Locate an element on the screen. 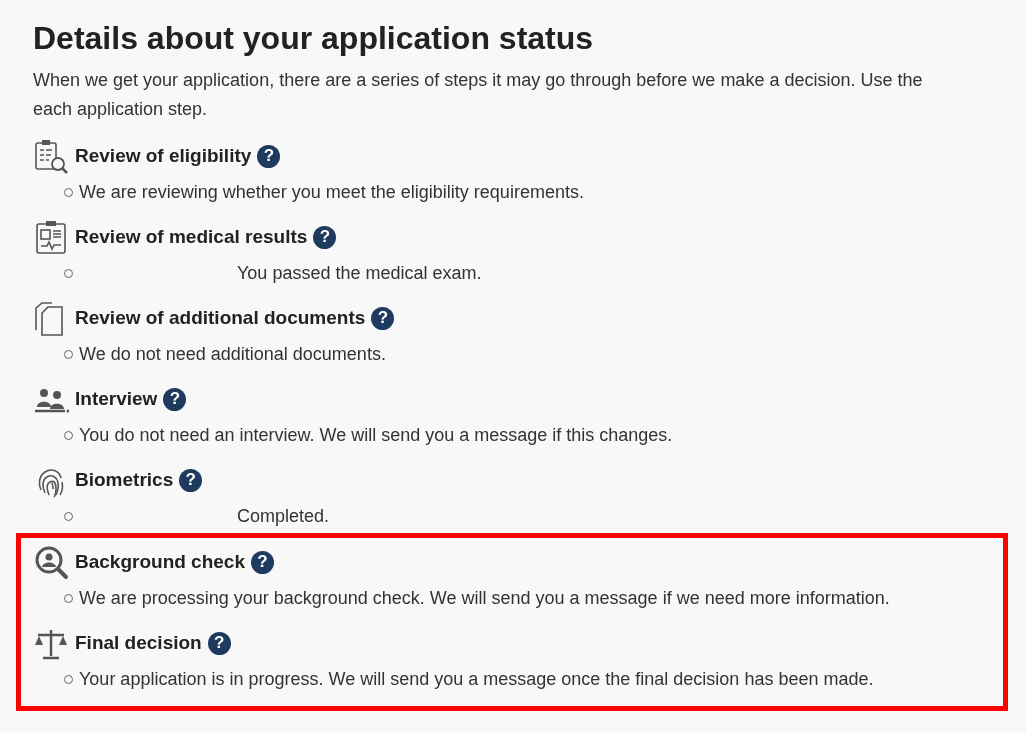 Image resolution: width=1026 pixels, height=732 pixels. step-title: Review of eligibility is located at coordinates (163, 155).